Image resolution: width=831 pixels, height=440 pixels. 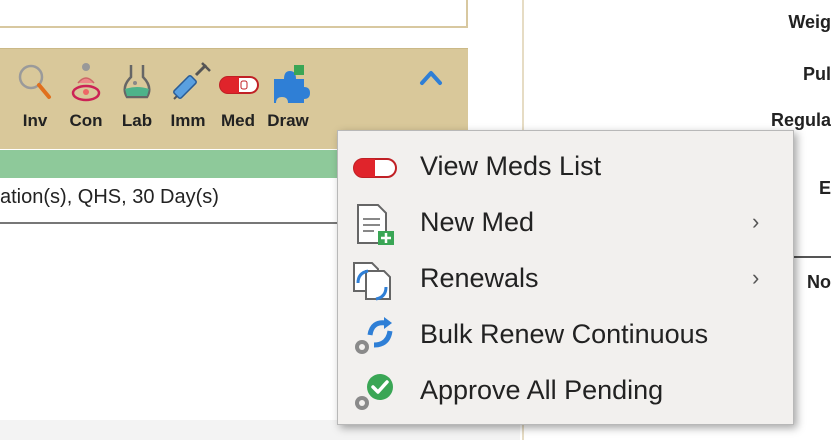 What do you see at coordinates (479, 278) in the screenshot?
I see `menu-item-label: Renewals` at bounding box center [479, 278].